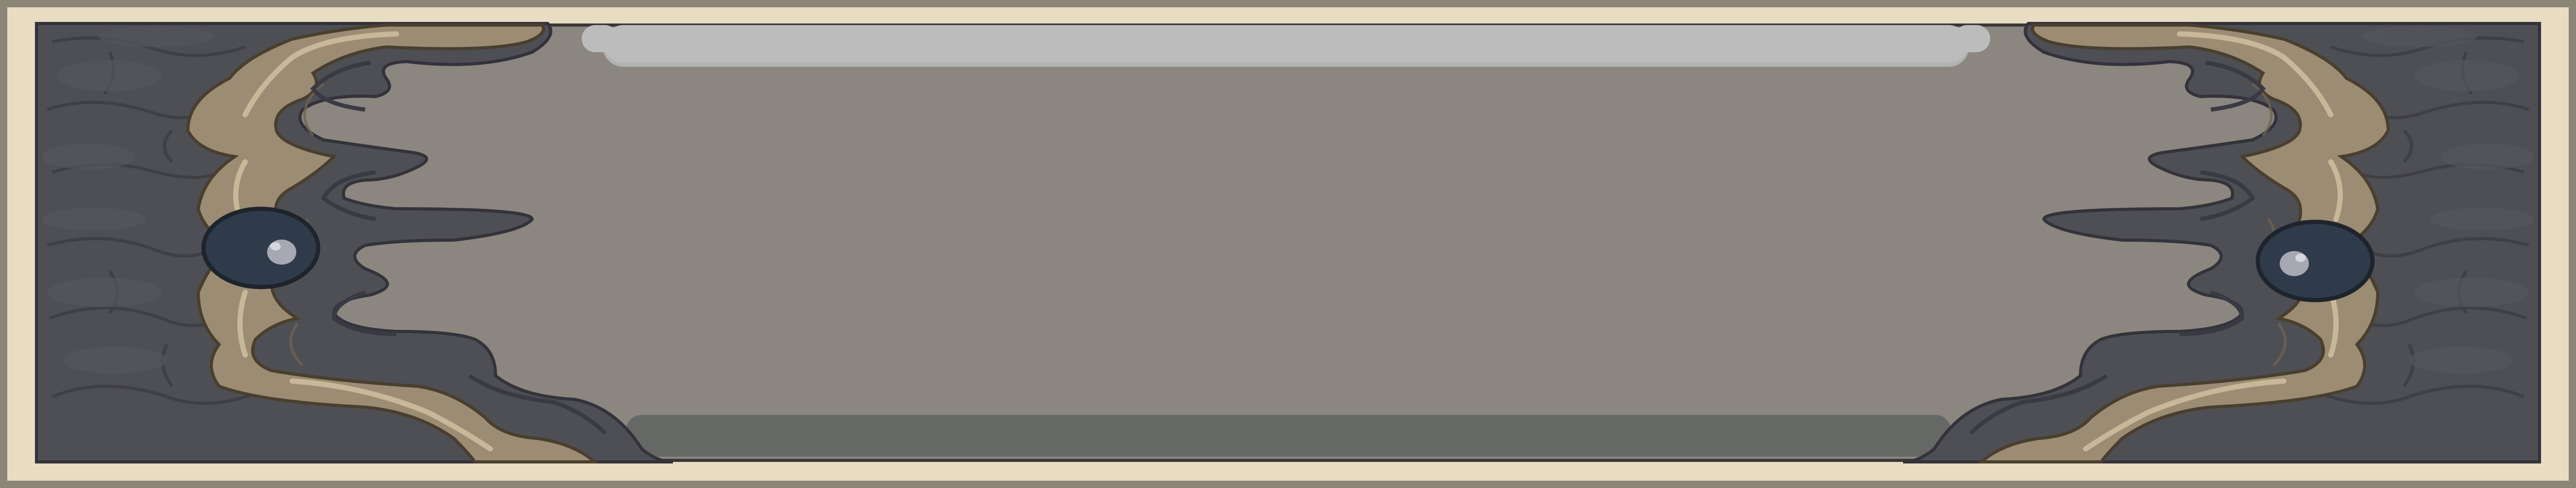  Describe the element at coordinates (260, 248) in the screenshot. I see `left-gem-icon` at that location.